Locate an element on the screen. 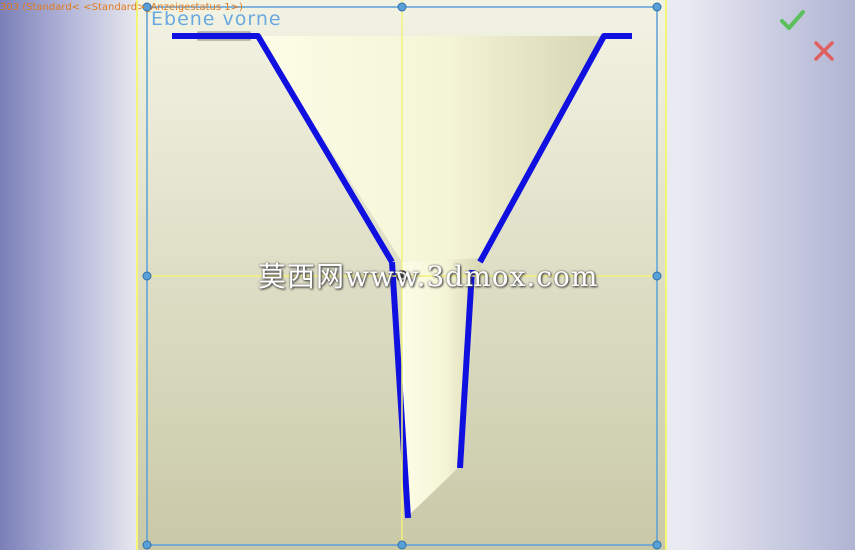 This screenshot has height=550, width=855. handle-bottom-left is located at coordinates (147, 545).